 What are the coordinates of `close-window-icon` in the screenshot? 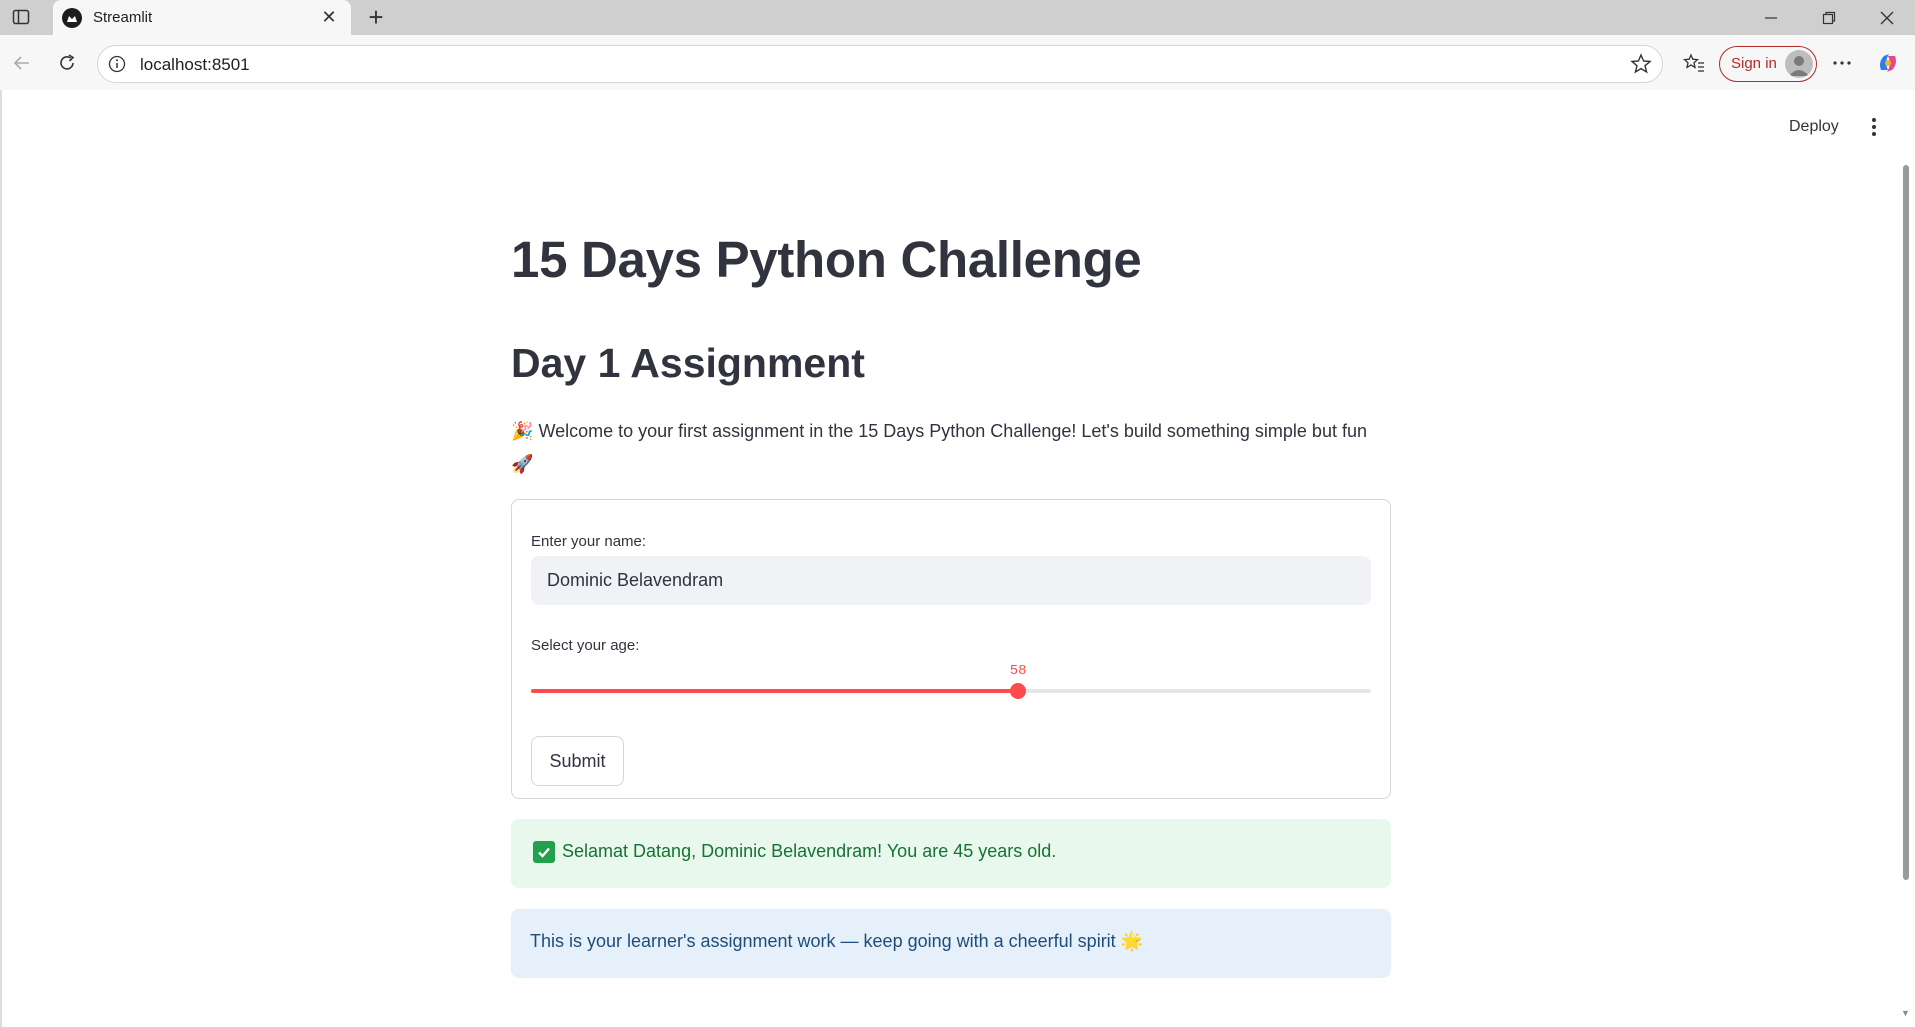 It's located at (1887, 17).